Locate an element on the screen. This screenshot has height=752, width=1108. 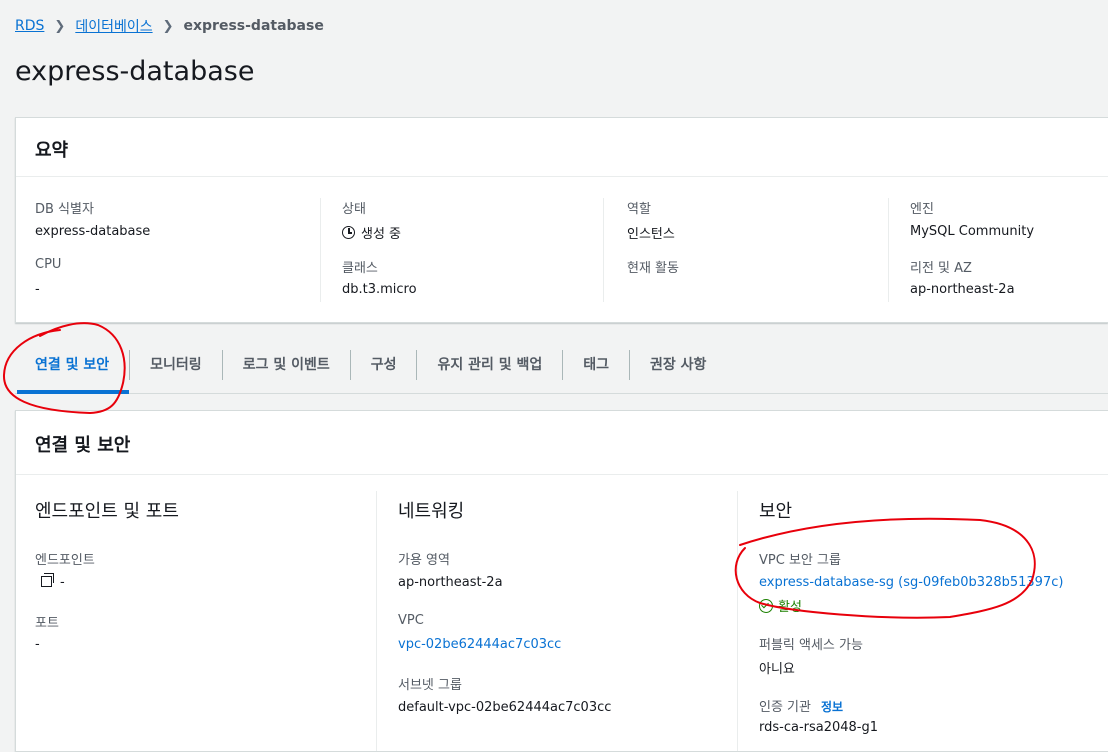
ca-info-link: 정보 is located at coordinates (832, 707).